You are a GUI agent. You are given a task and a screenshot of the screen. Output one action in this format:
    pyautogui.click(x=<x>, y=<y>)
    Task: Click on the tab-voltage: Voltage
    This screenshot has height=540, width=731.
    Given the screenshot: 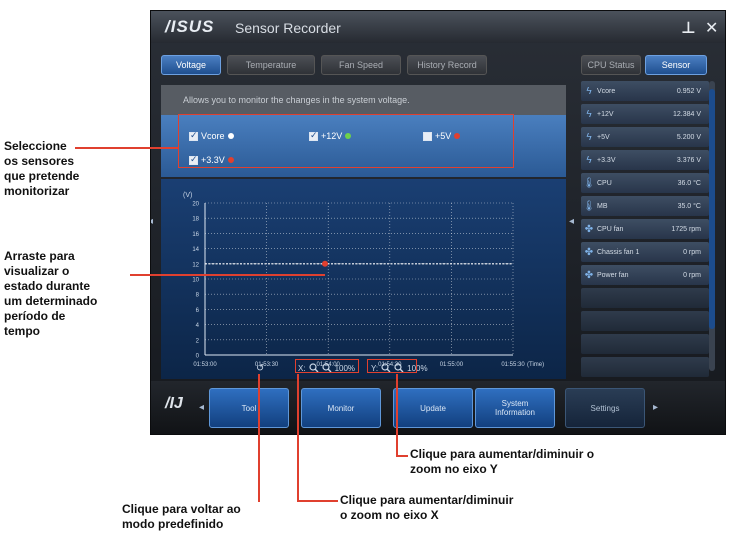 What is the action you would take?
    pyautogui.click(x=191, y=65)
    